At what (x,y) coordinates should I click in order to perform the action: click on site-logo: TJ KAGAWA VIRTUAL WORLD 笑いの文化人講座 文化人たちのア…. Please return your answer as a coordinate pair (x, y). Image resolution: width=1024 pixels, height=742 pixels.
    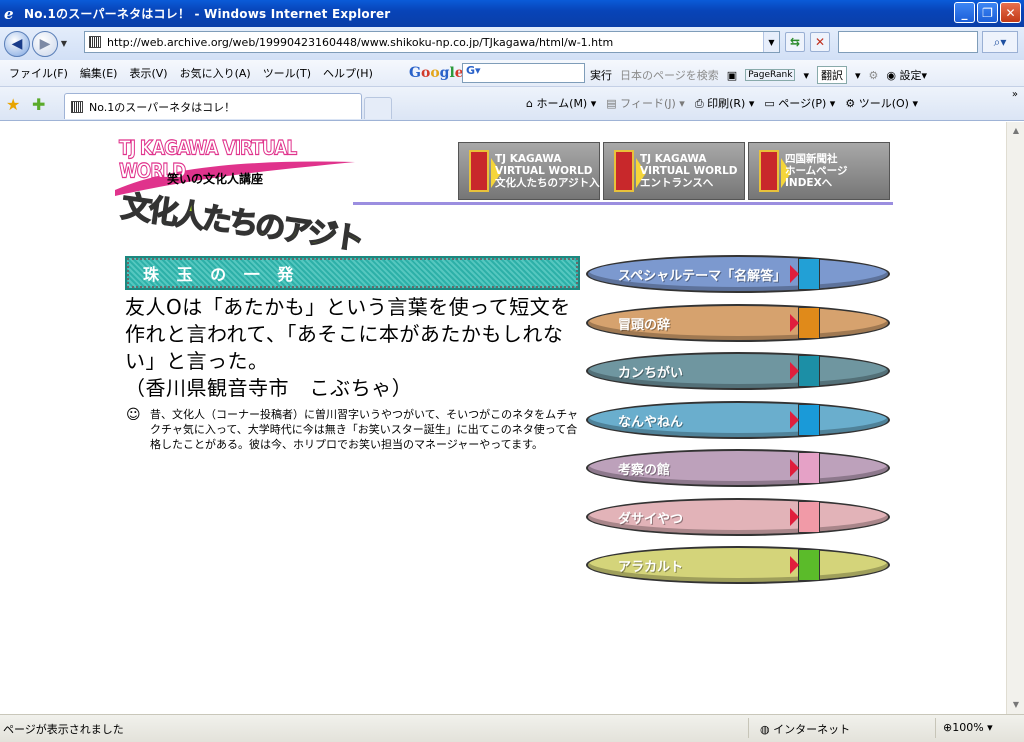
    Looking at the image, I should click on (239, 197).